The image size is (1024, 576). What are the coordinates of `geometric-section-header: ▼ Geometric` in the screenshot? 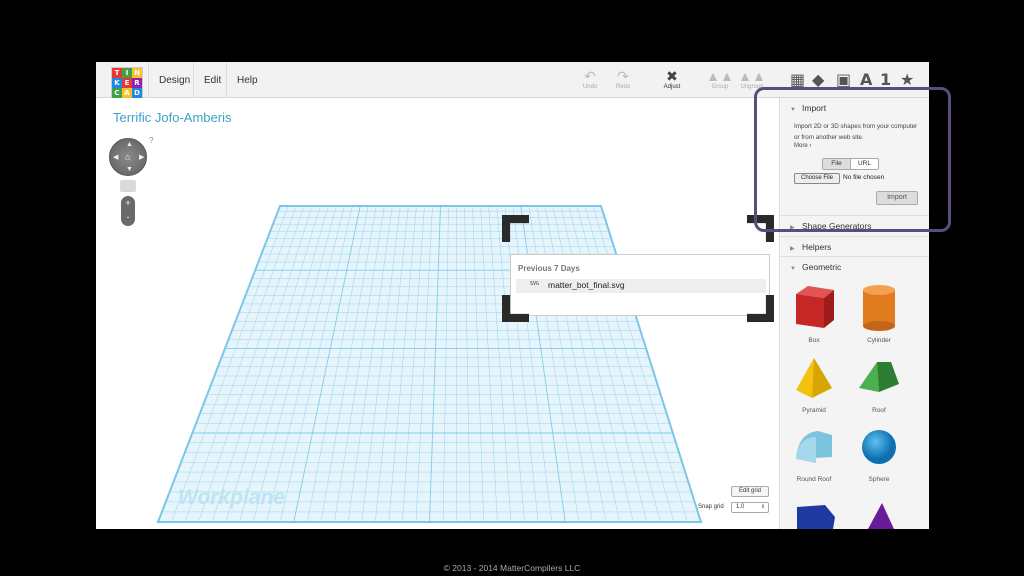 It's located at (854, 266).